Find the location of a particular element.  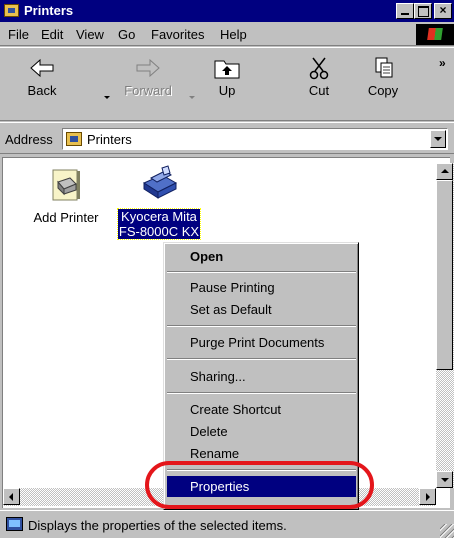

up-label: Up is located at coordinates (227, 90).